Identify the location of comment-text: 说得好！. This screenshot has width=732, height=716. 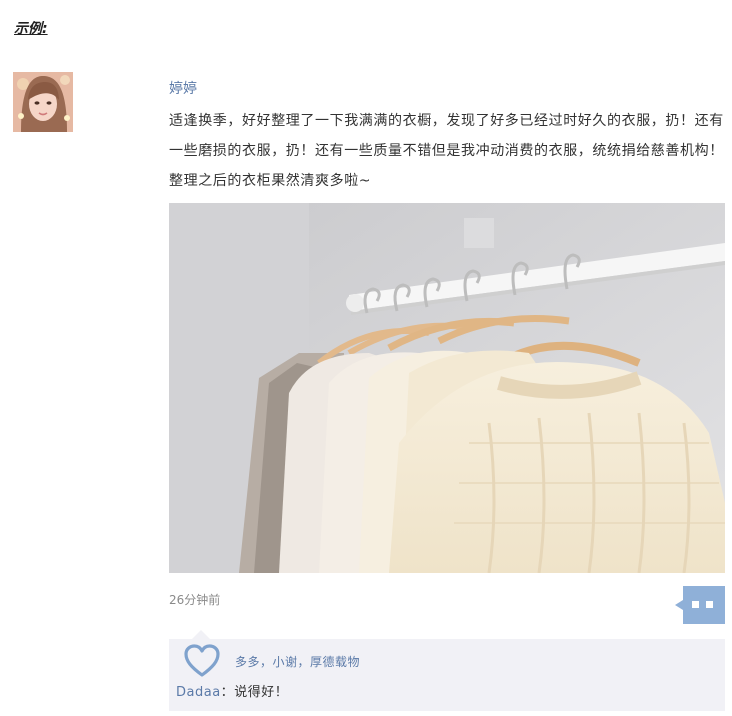
(261, 692).